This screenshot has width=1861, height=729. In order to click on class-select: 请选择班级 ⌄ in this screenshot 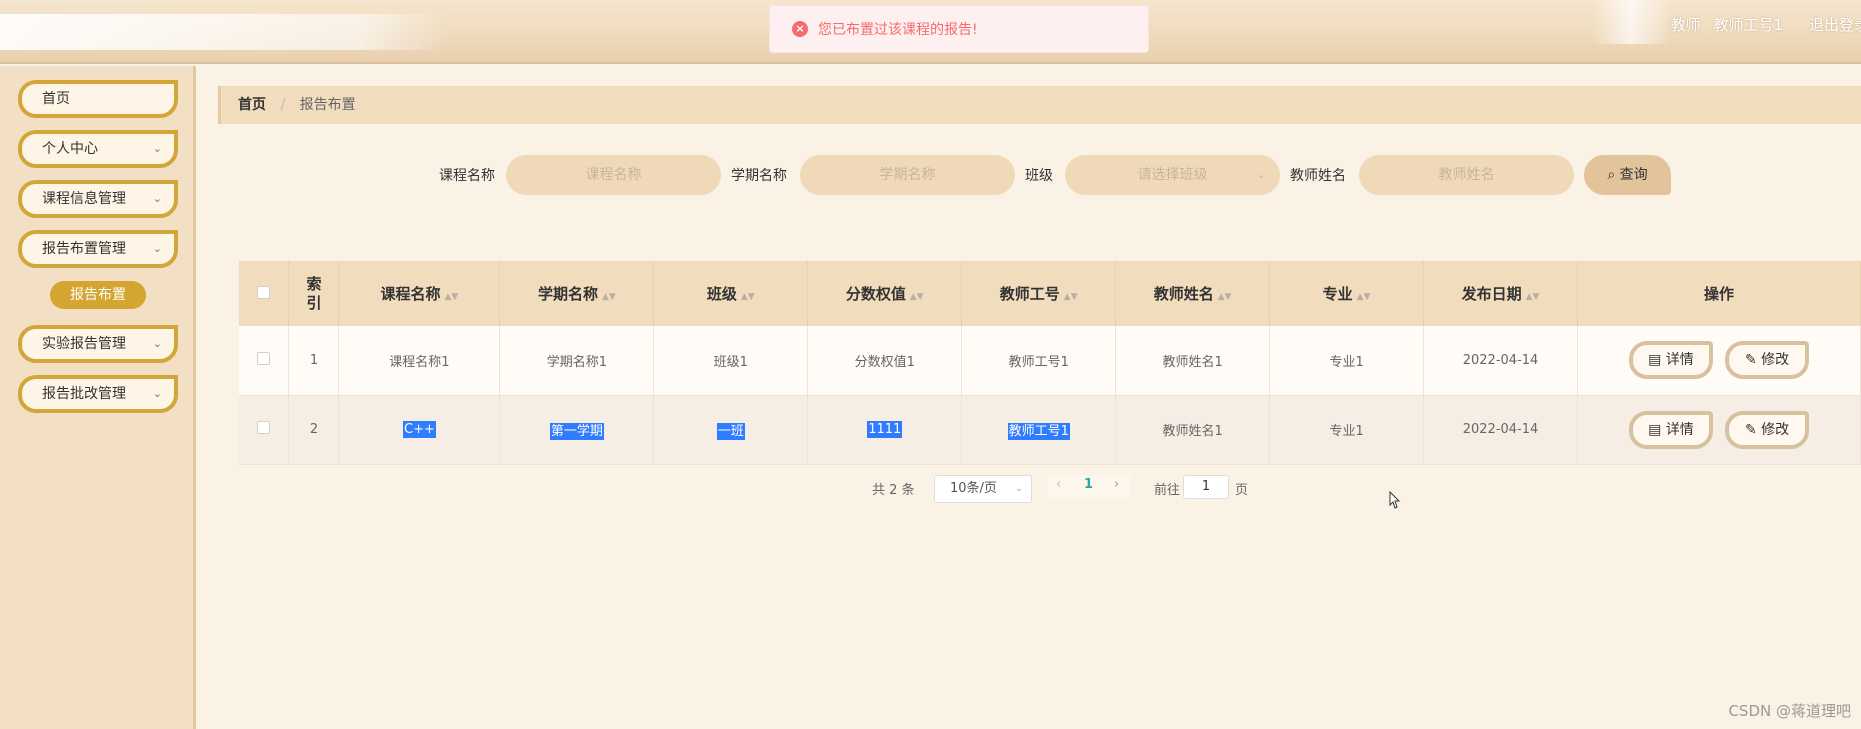, I will do `click(1172, 175)`.